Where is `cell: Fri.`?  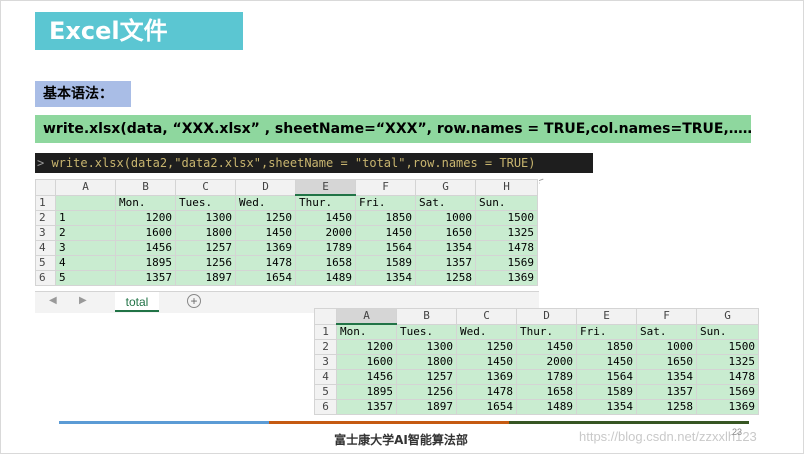
cell: Fri. is located at coordinates (385, 202).